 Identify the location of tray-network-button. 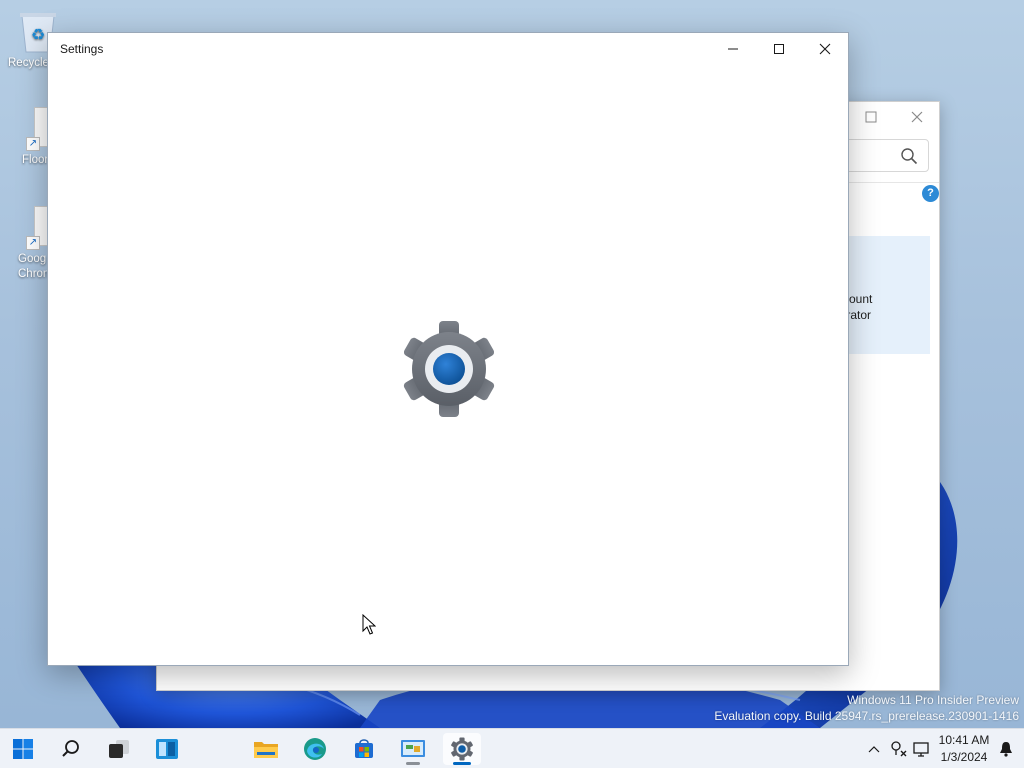
(899, 748).